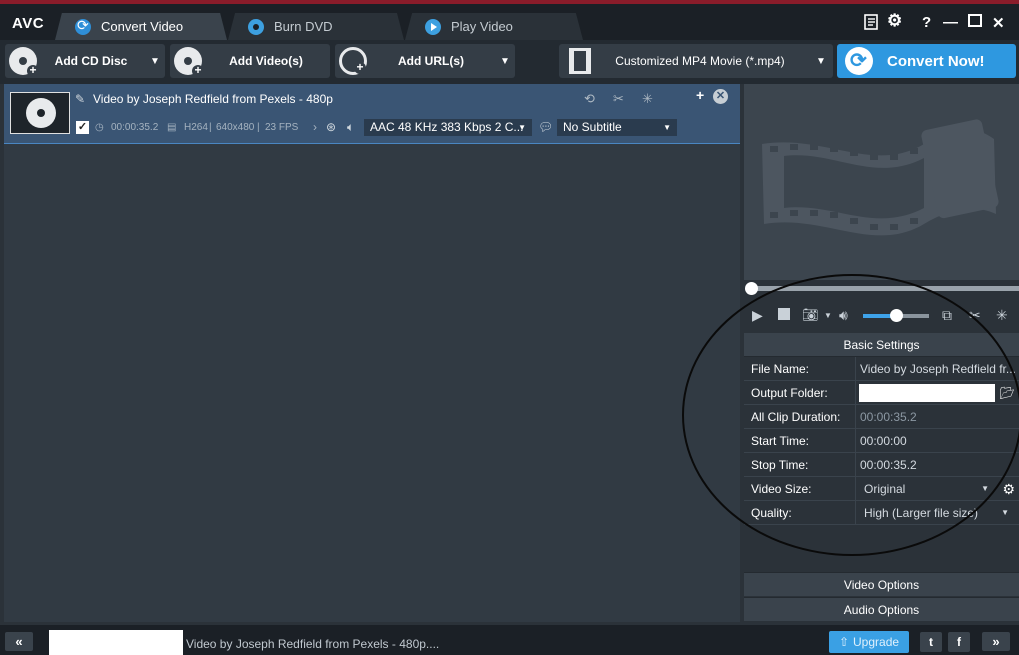 The width and height of the screenshot is (1019, 655). What do you see at coordinates (1007, 393) in the screenshot?
I see `folder-open-icon: 📂︎` at bounding box center [1007, 393].